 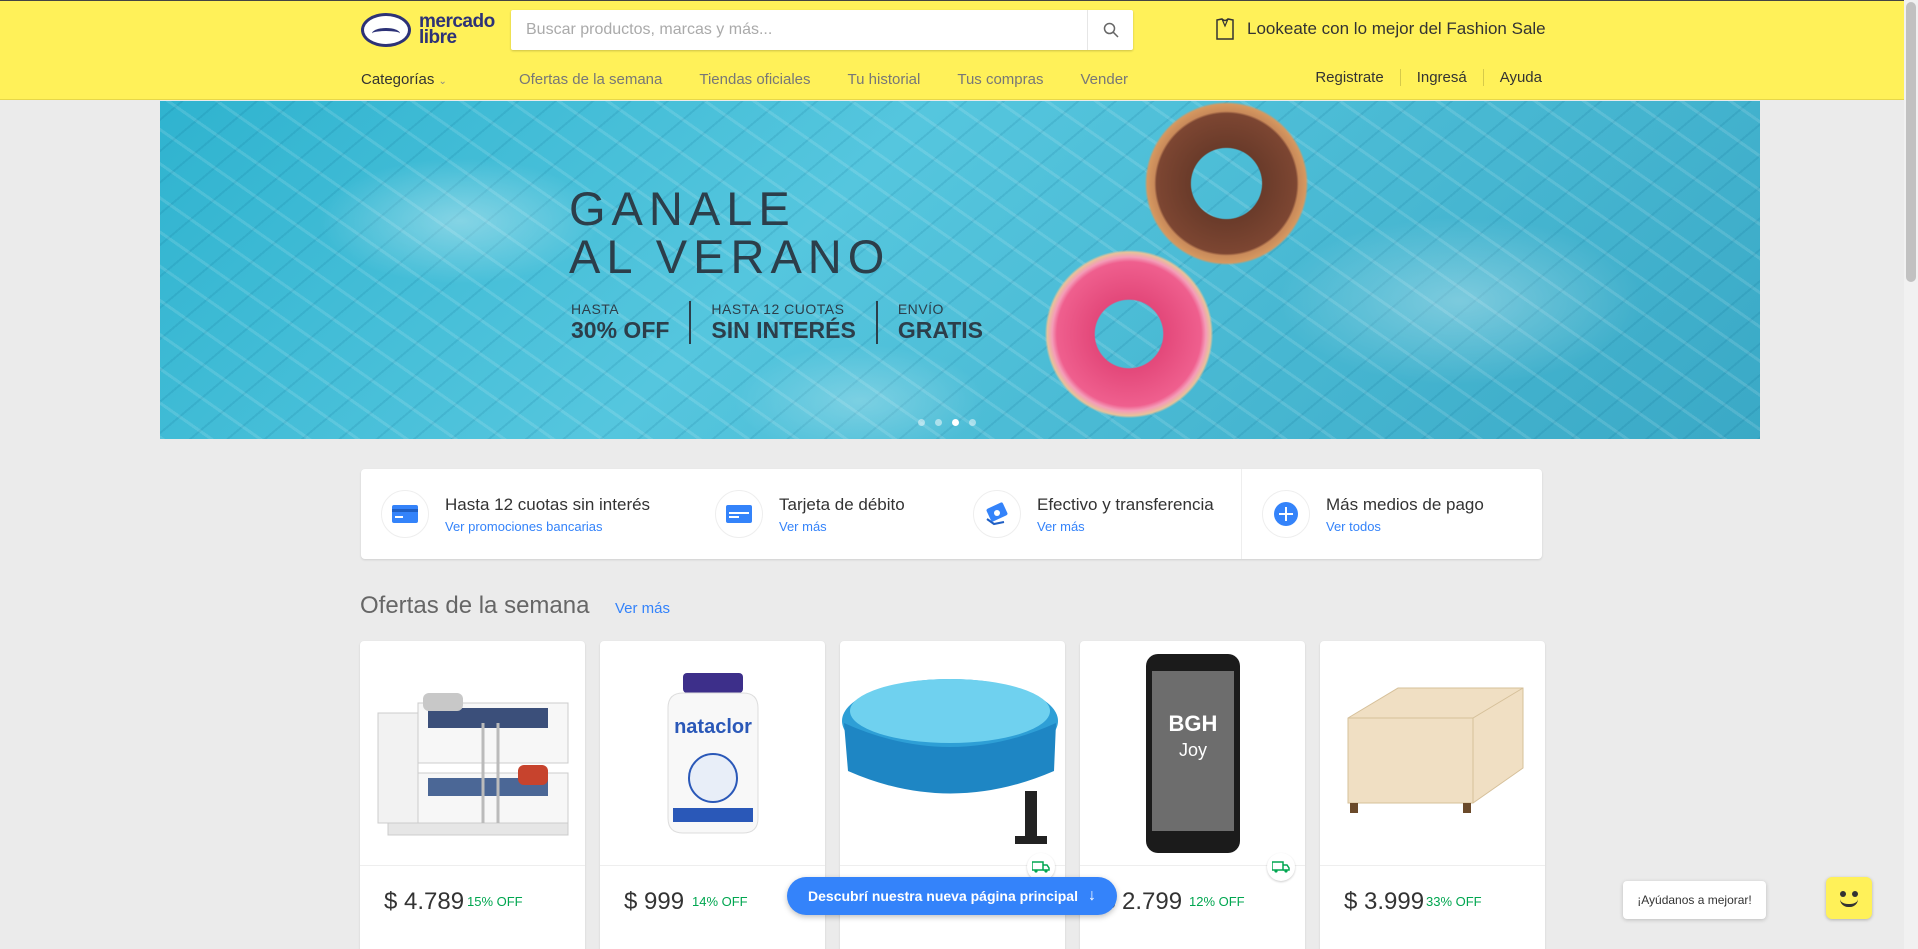 I want to click on mercado-libre-logo: mercado libre, so click(x=431, y=30).